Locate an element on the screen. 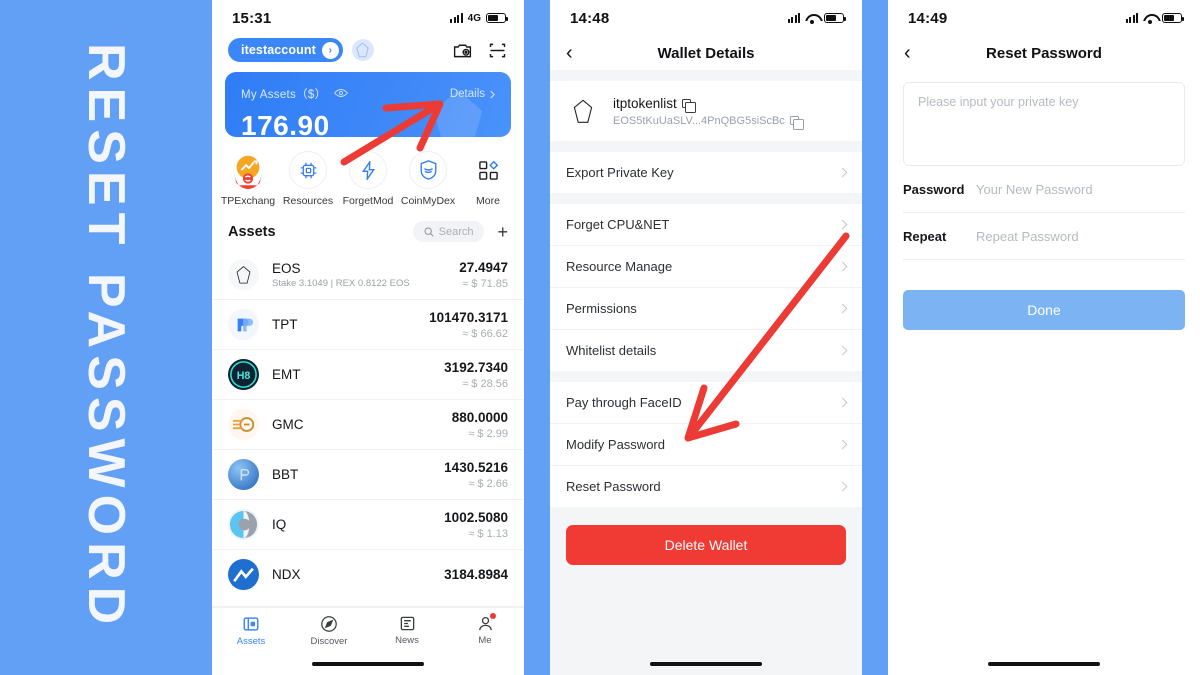  menu-label: Permissions is located at coordinates (601, 308).